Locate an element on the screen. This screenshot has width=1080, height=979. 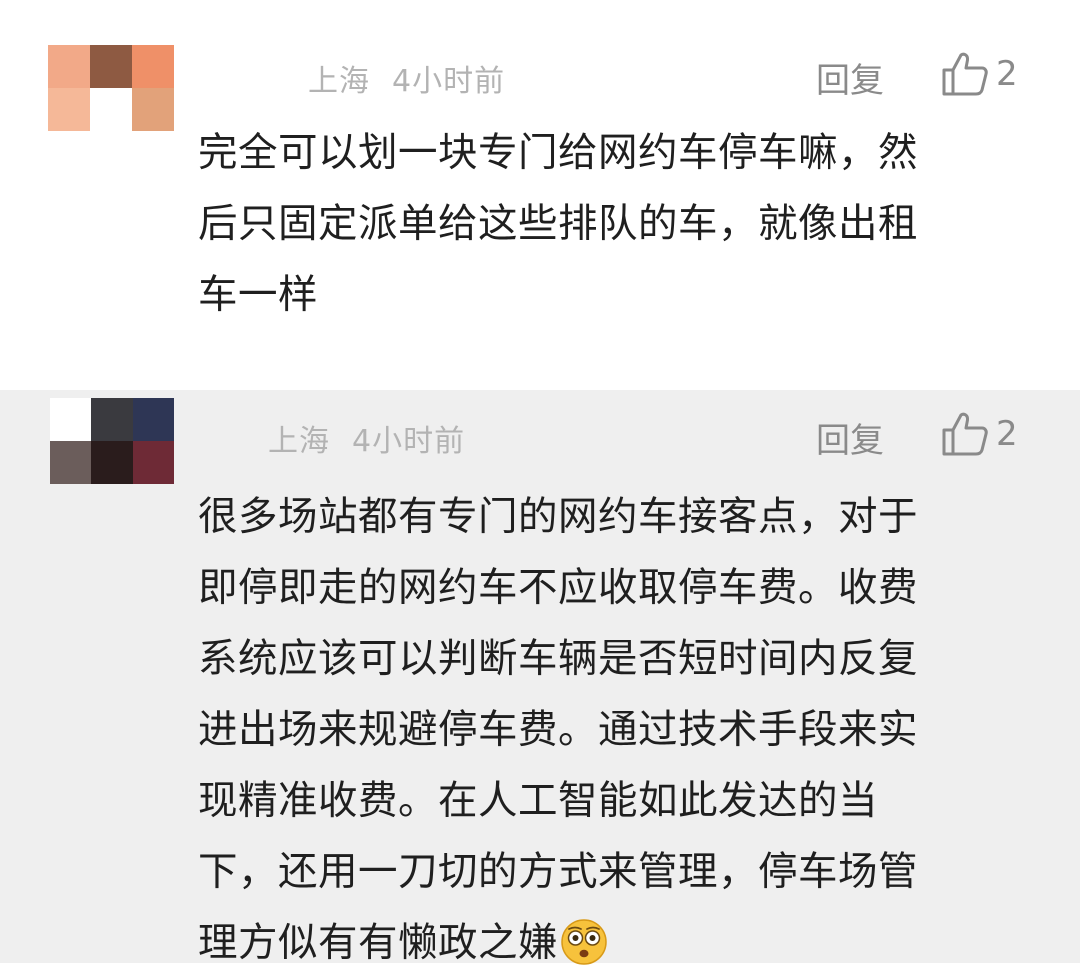
comment-text-line: 即停即走的网约车不应收取停车费。收费 is located at coordinates (558, 588).